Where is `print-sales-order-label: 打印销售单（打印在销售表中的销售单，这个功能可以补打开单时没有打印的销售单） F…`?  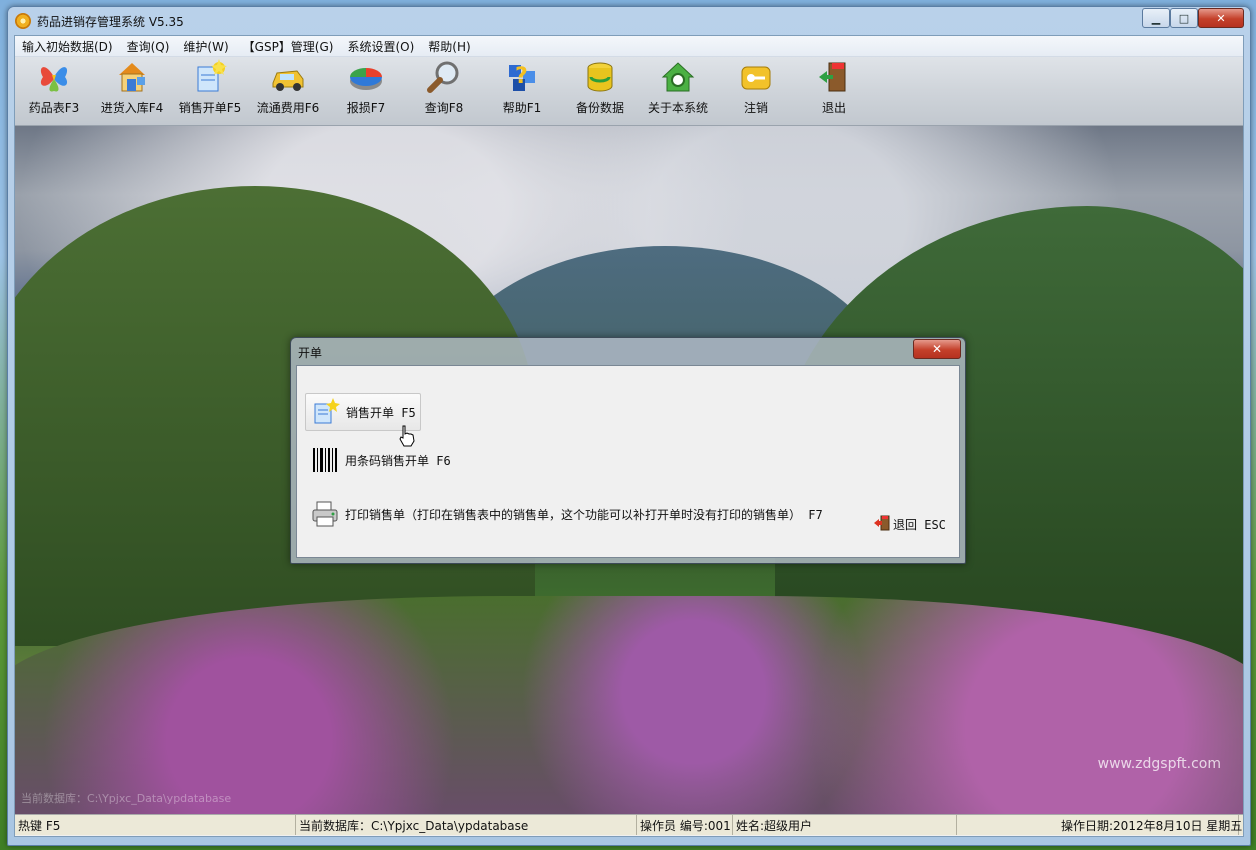
print-sales-order-label: 打印销售单（打印在销售表中的销售单，这个功能可以补打开单时没有打印的销售单） F… is located at coordinates (584, 514).